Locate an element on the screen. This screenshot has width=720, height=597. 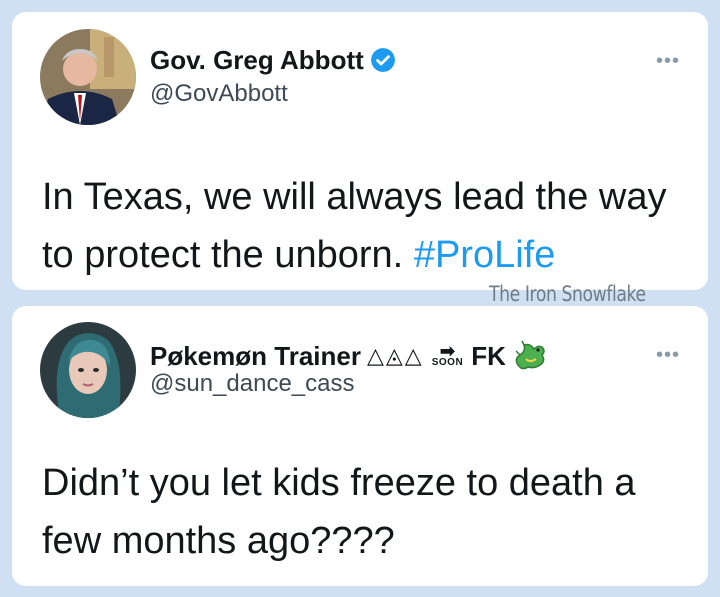
avatar-reply is located at coordinates (88, 370).